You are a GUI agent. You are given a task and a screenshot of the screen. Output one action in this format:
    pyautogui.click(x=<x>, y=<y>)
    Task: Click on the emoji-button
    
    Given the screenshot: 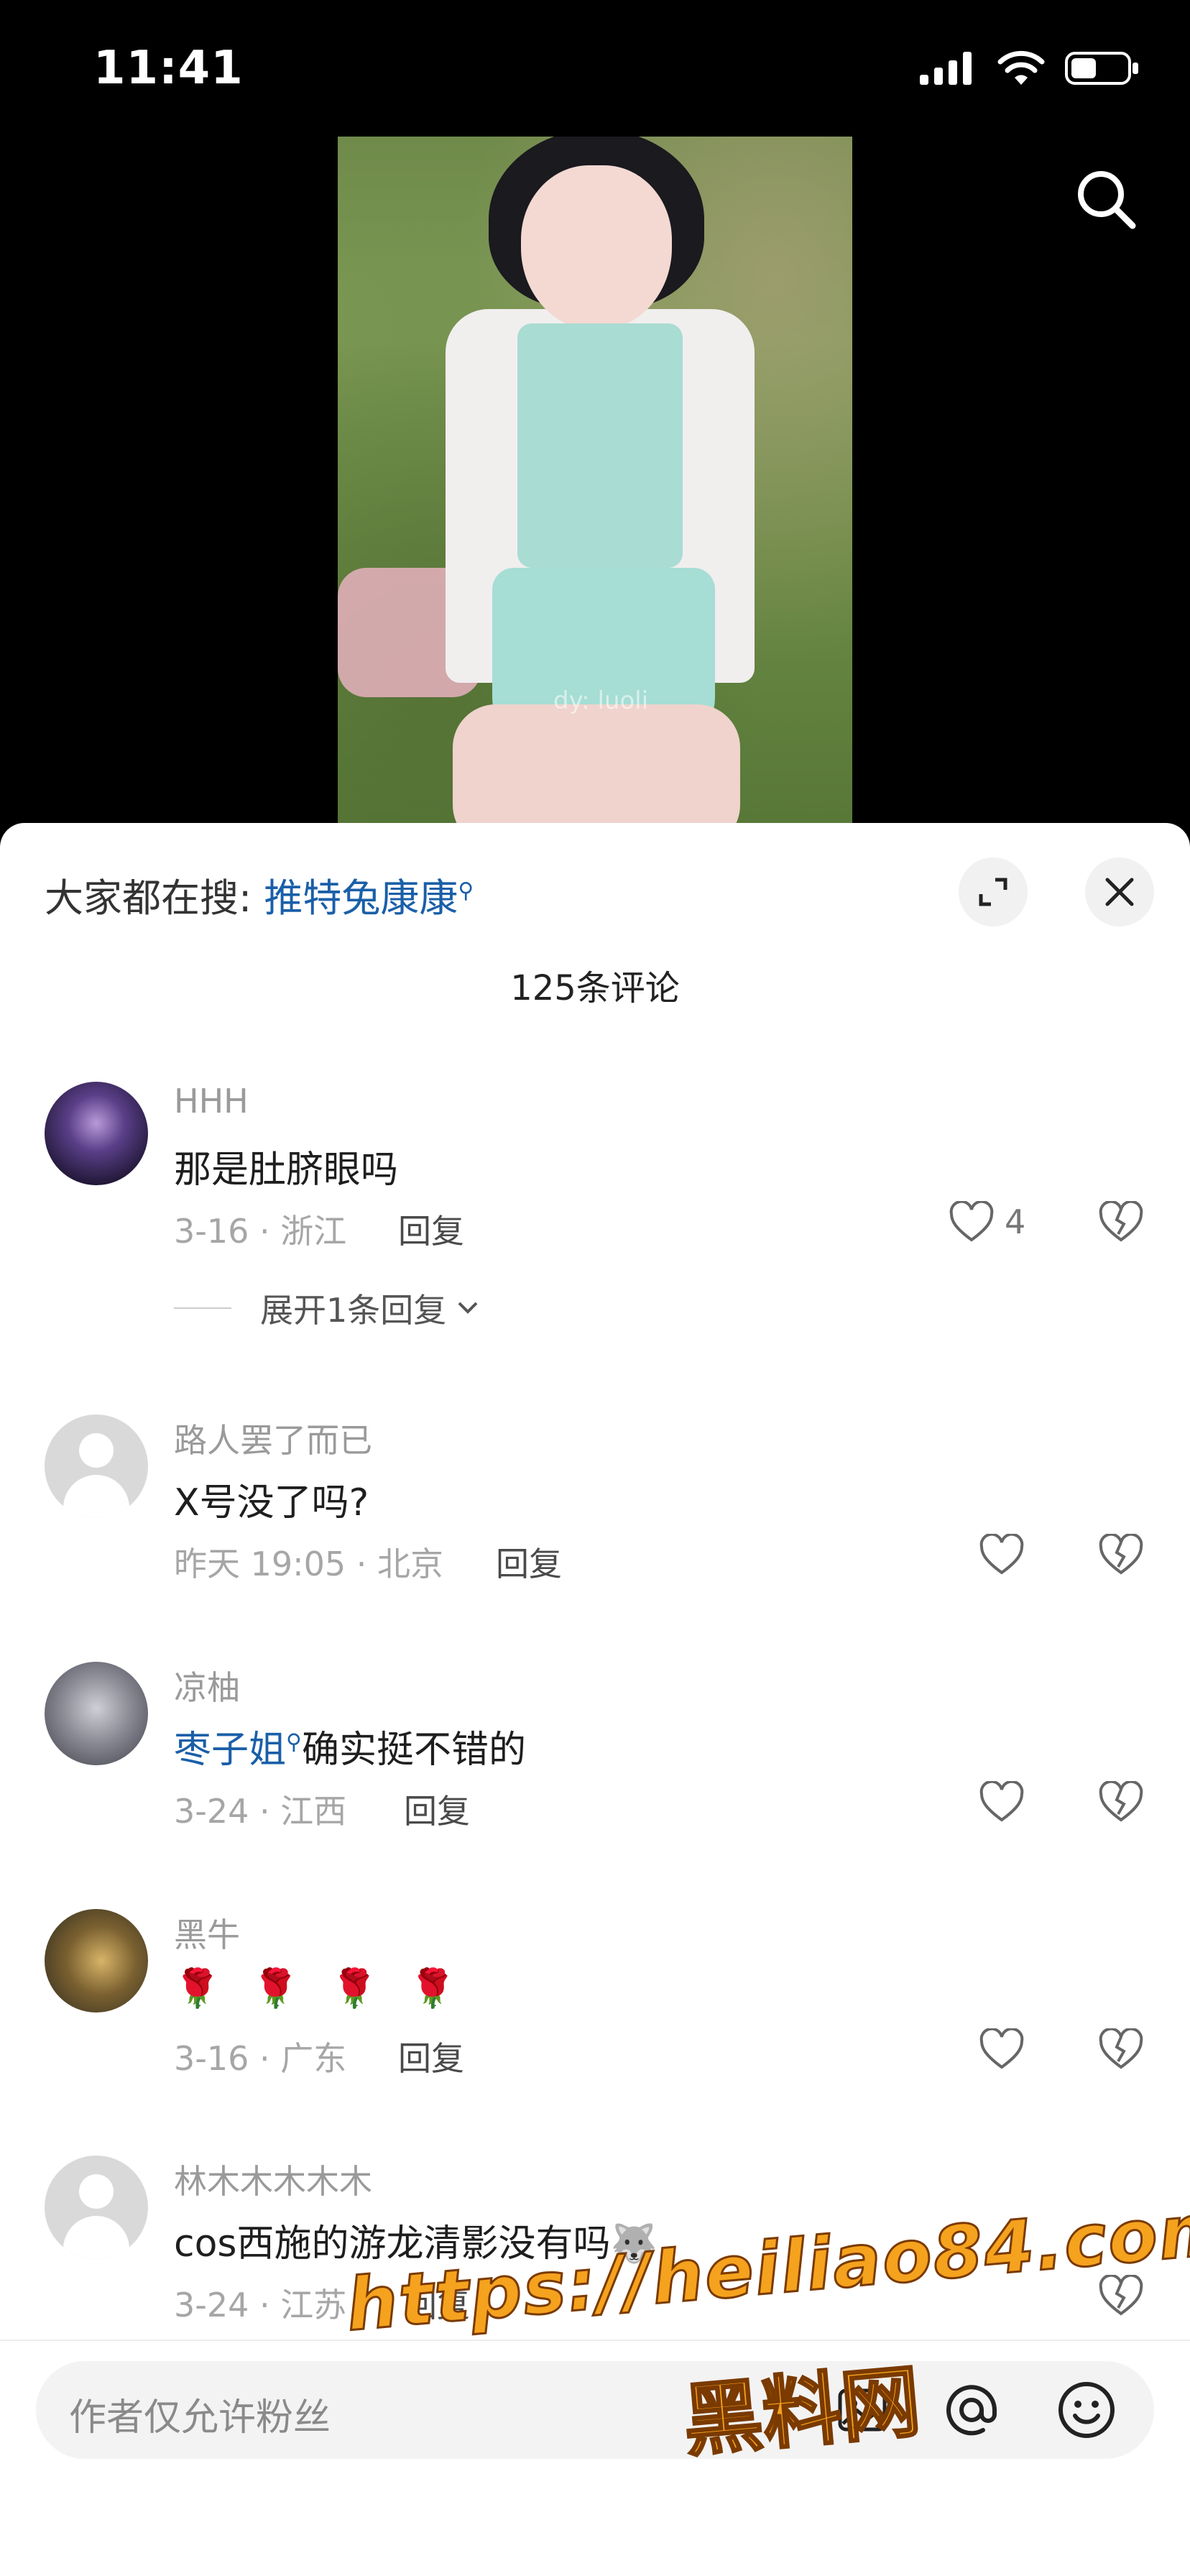 What is the action you would take?
    pyautogui.click(x=1086, y=2410)
    